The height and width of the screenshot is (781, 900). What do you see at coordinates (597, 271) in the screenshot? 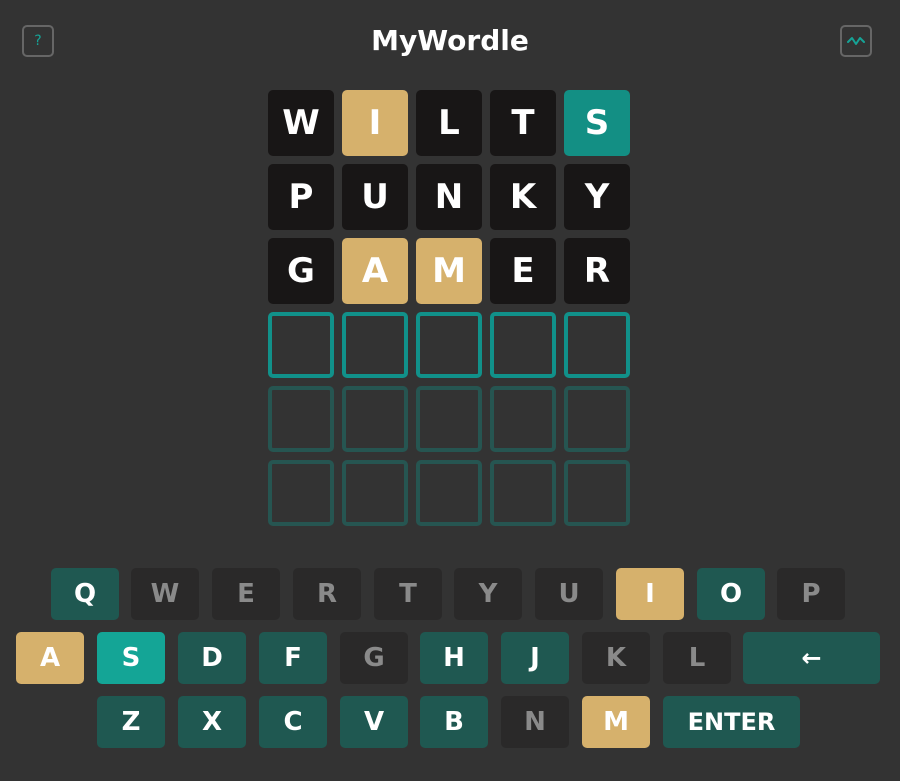
I see `board-tile: R` at bounding box center [597, 271].